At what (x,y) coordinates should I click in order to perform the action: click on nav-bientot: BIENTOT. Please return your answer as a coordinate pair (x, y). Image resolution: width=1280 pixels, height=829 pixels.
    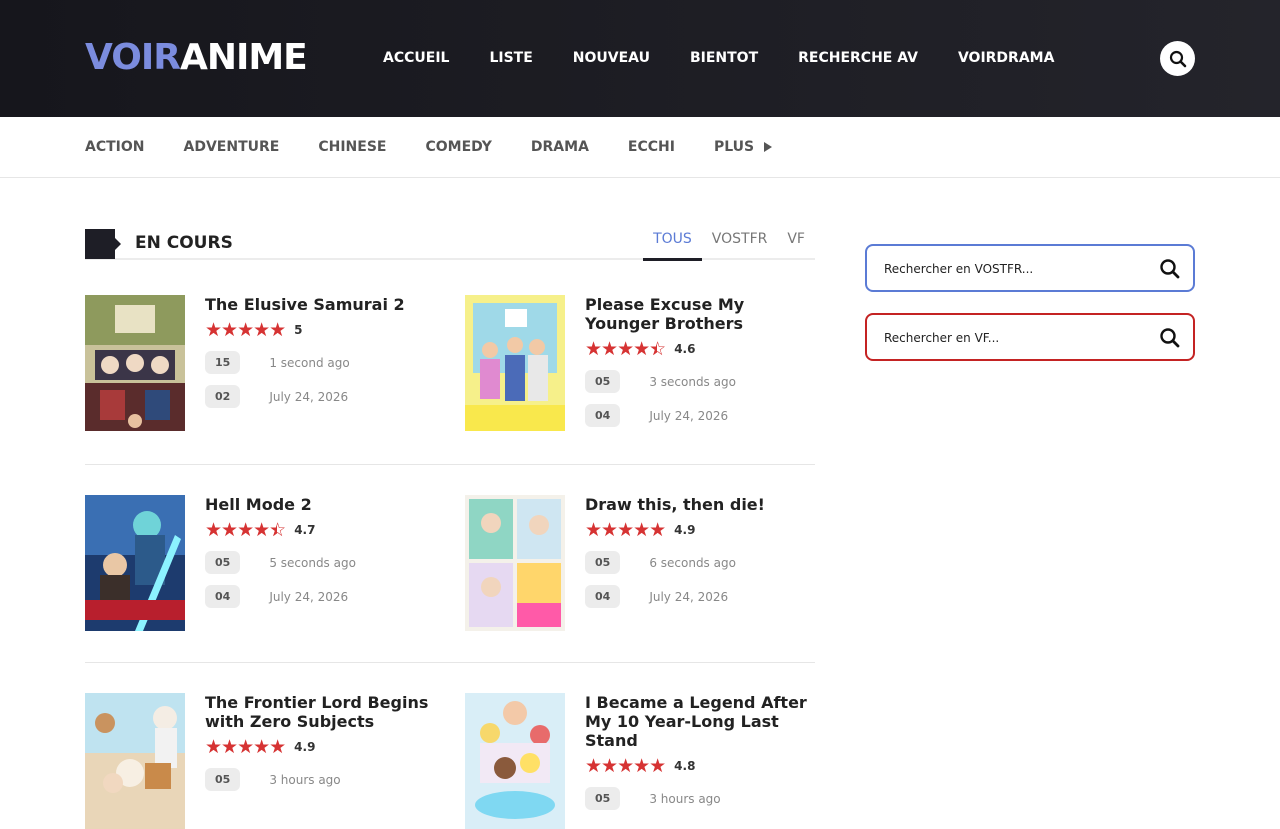
    Looking at the image, I should click on (724, 58).